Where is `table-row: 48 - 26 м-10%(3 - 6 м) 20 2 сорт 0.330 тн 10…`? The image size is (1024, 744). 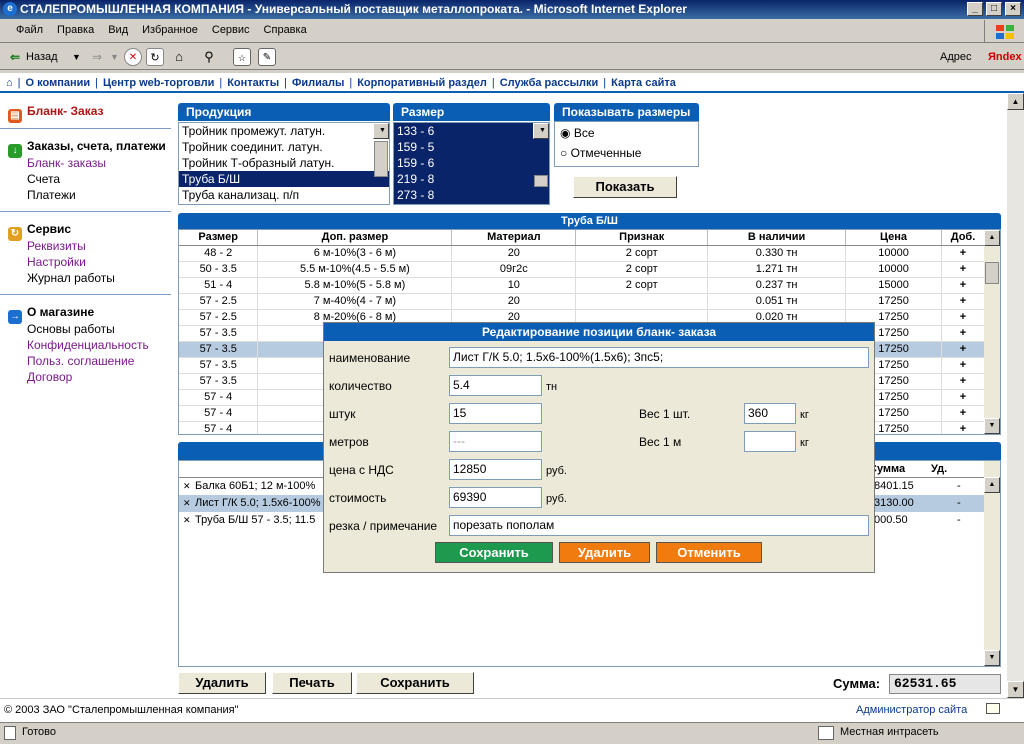 table-row: 48 - 26 м-10%(3 - 6 м) 20 2 сорт 0.330 тн 10… is located at coordinates (582, 253).